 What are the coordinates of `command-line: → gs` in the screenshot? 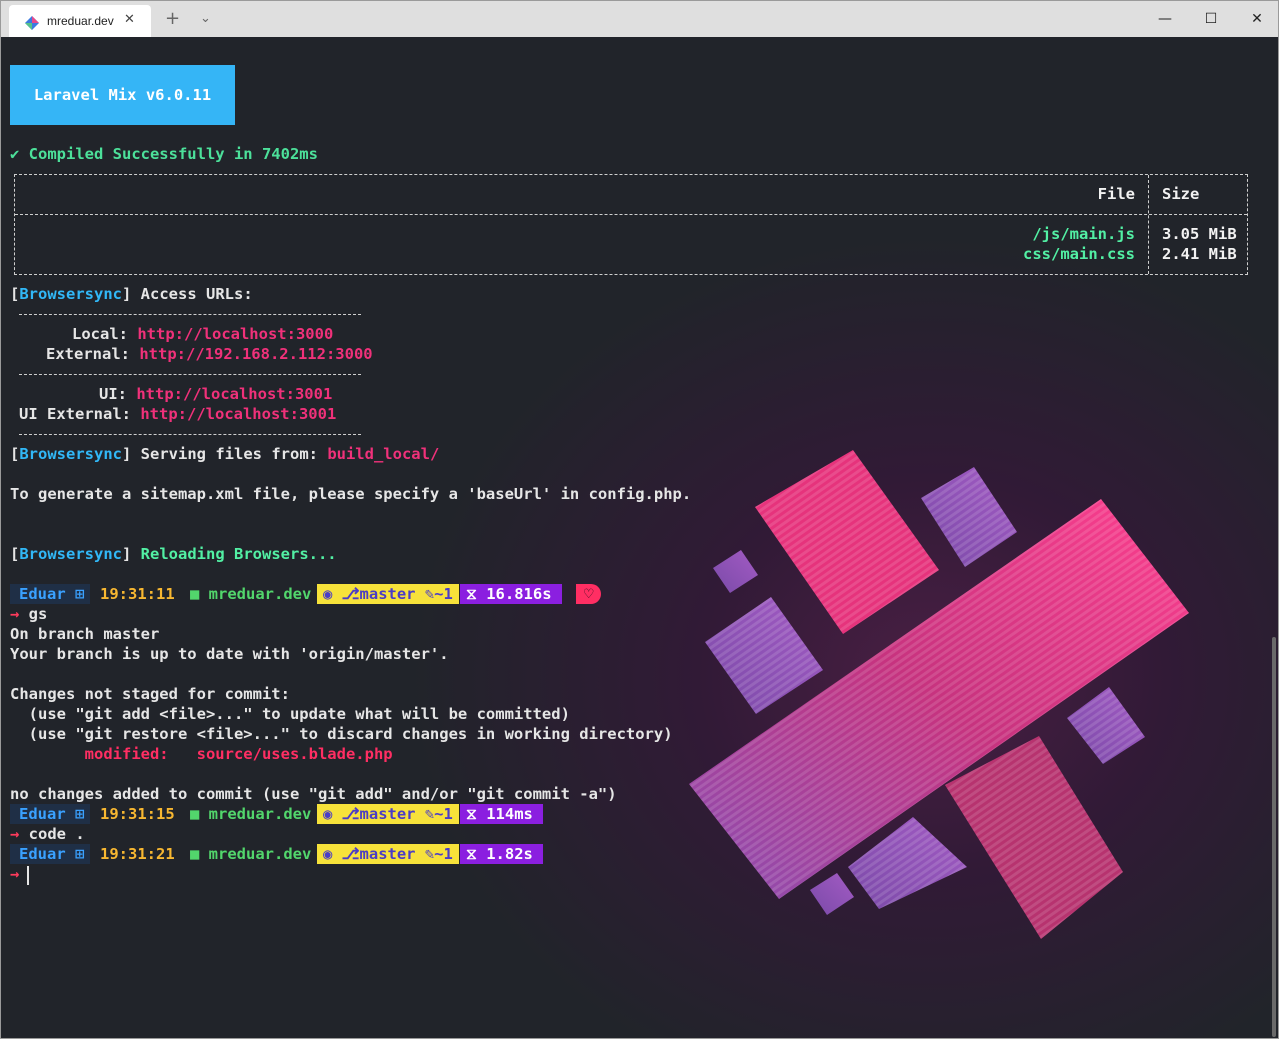 It's located at (28, 614).